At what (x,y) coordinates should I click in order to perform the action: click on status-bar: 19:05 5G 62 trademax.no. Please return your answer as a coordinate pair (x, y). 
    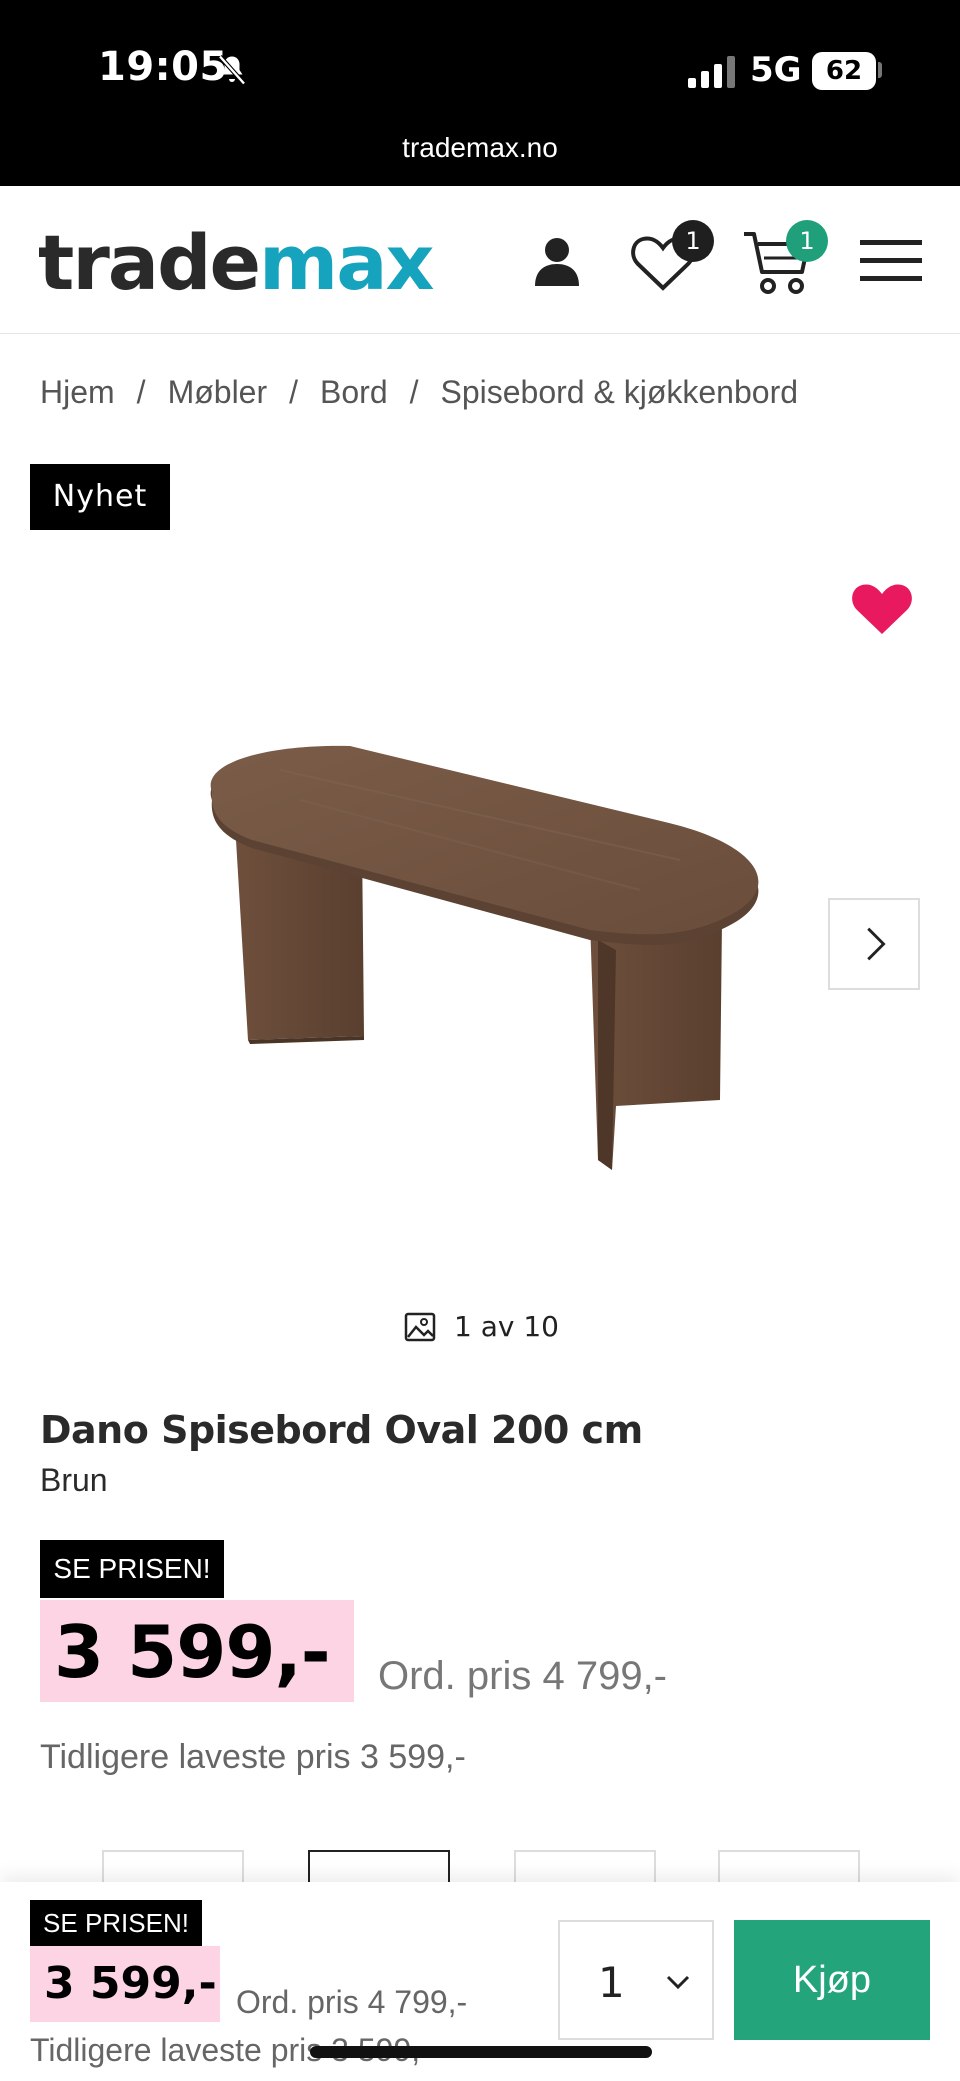
    Looking at the image, I should click on (480, 93).